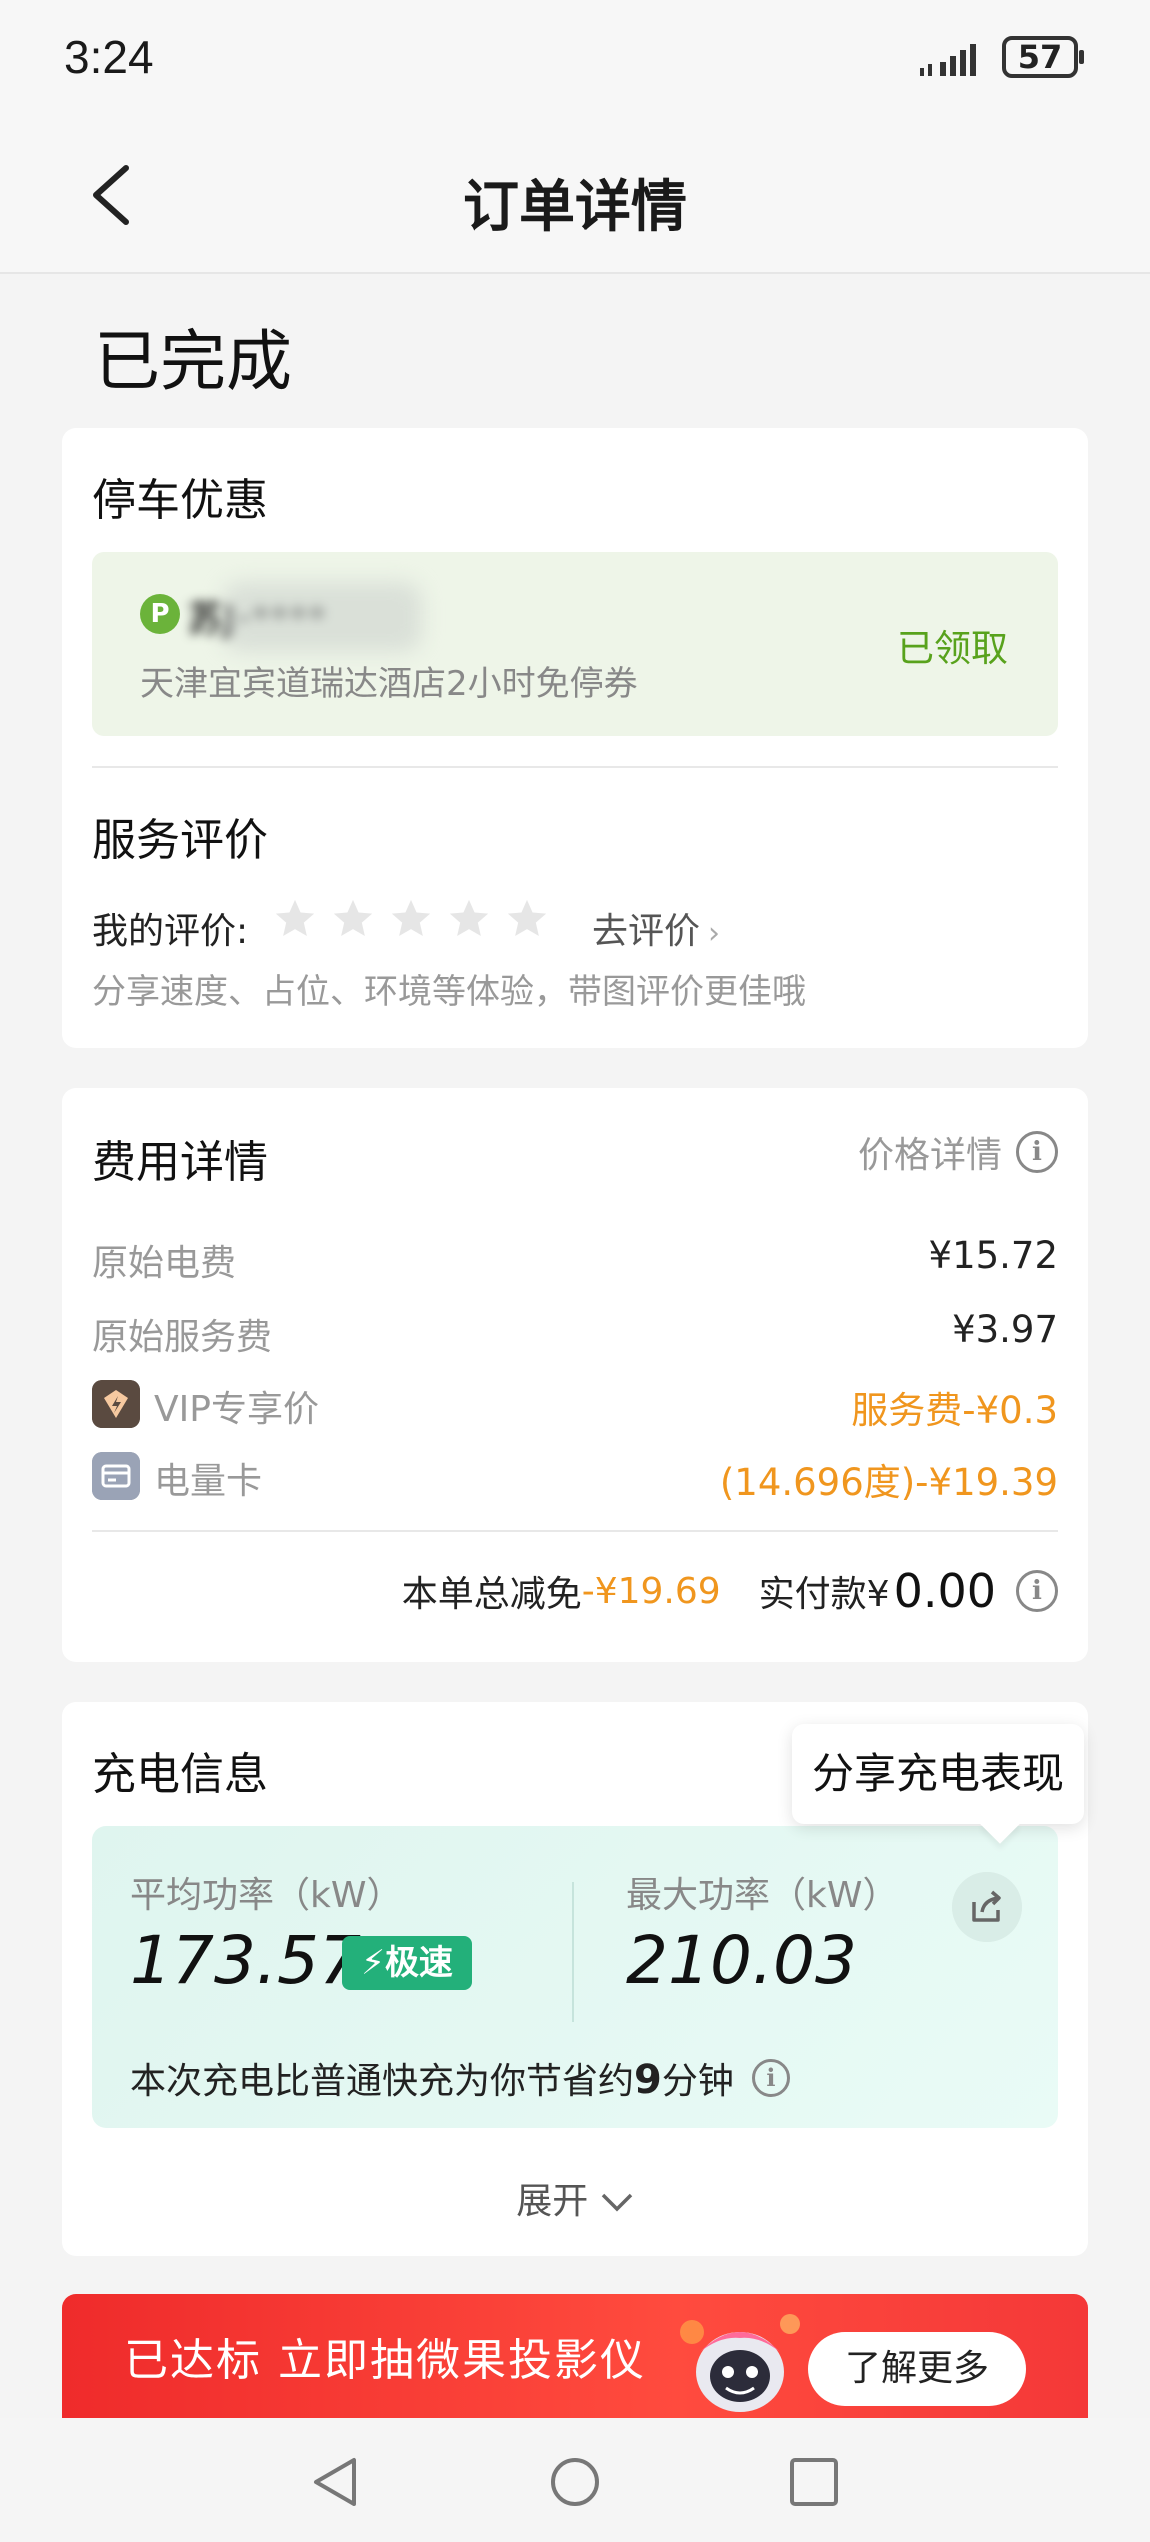 Image resolution: width=1150 pixels, height=2542 pixels. Describe the element at coordinates (948, 60) in the screenshot. I see `signal-icon` at that location.